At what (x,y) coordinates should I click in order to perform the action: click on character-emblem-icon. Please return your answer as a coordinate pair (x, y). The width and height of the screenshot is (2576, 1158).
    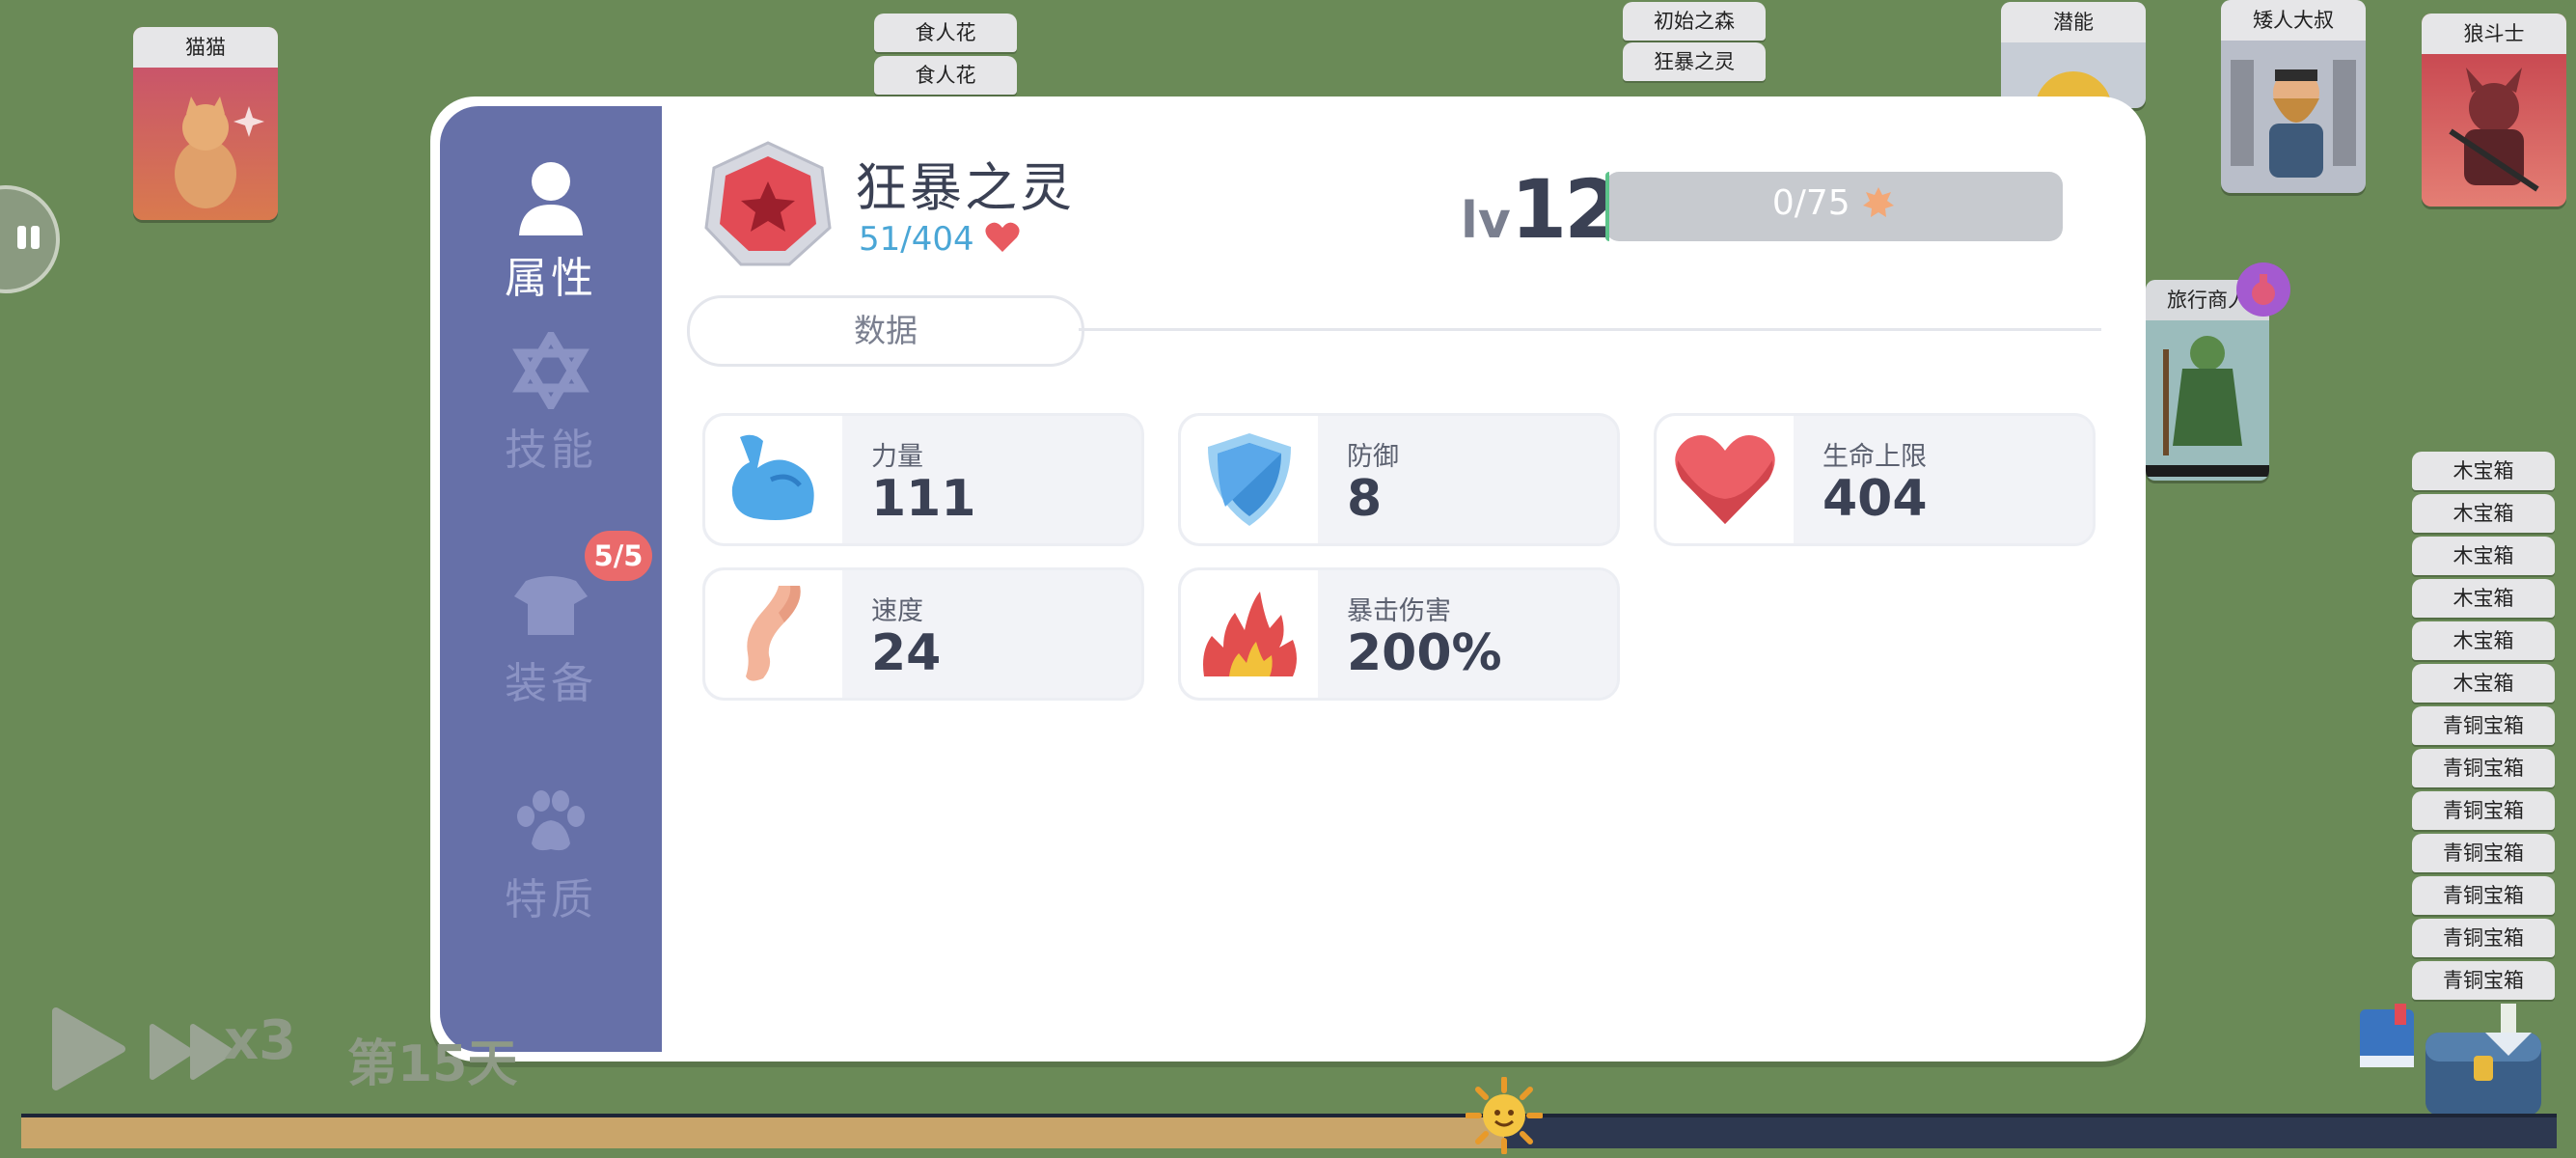
    Looking at the image, I should click on (768, 203).